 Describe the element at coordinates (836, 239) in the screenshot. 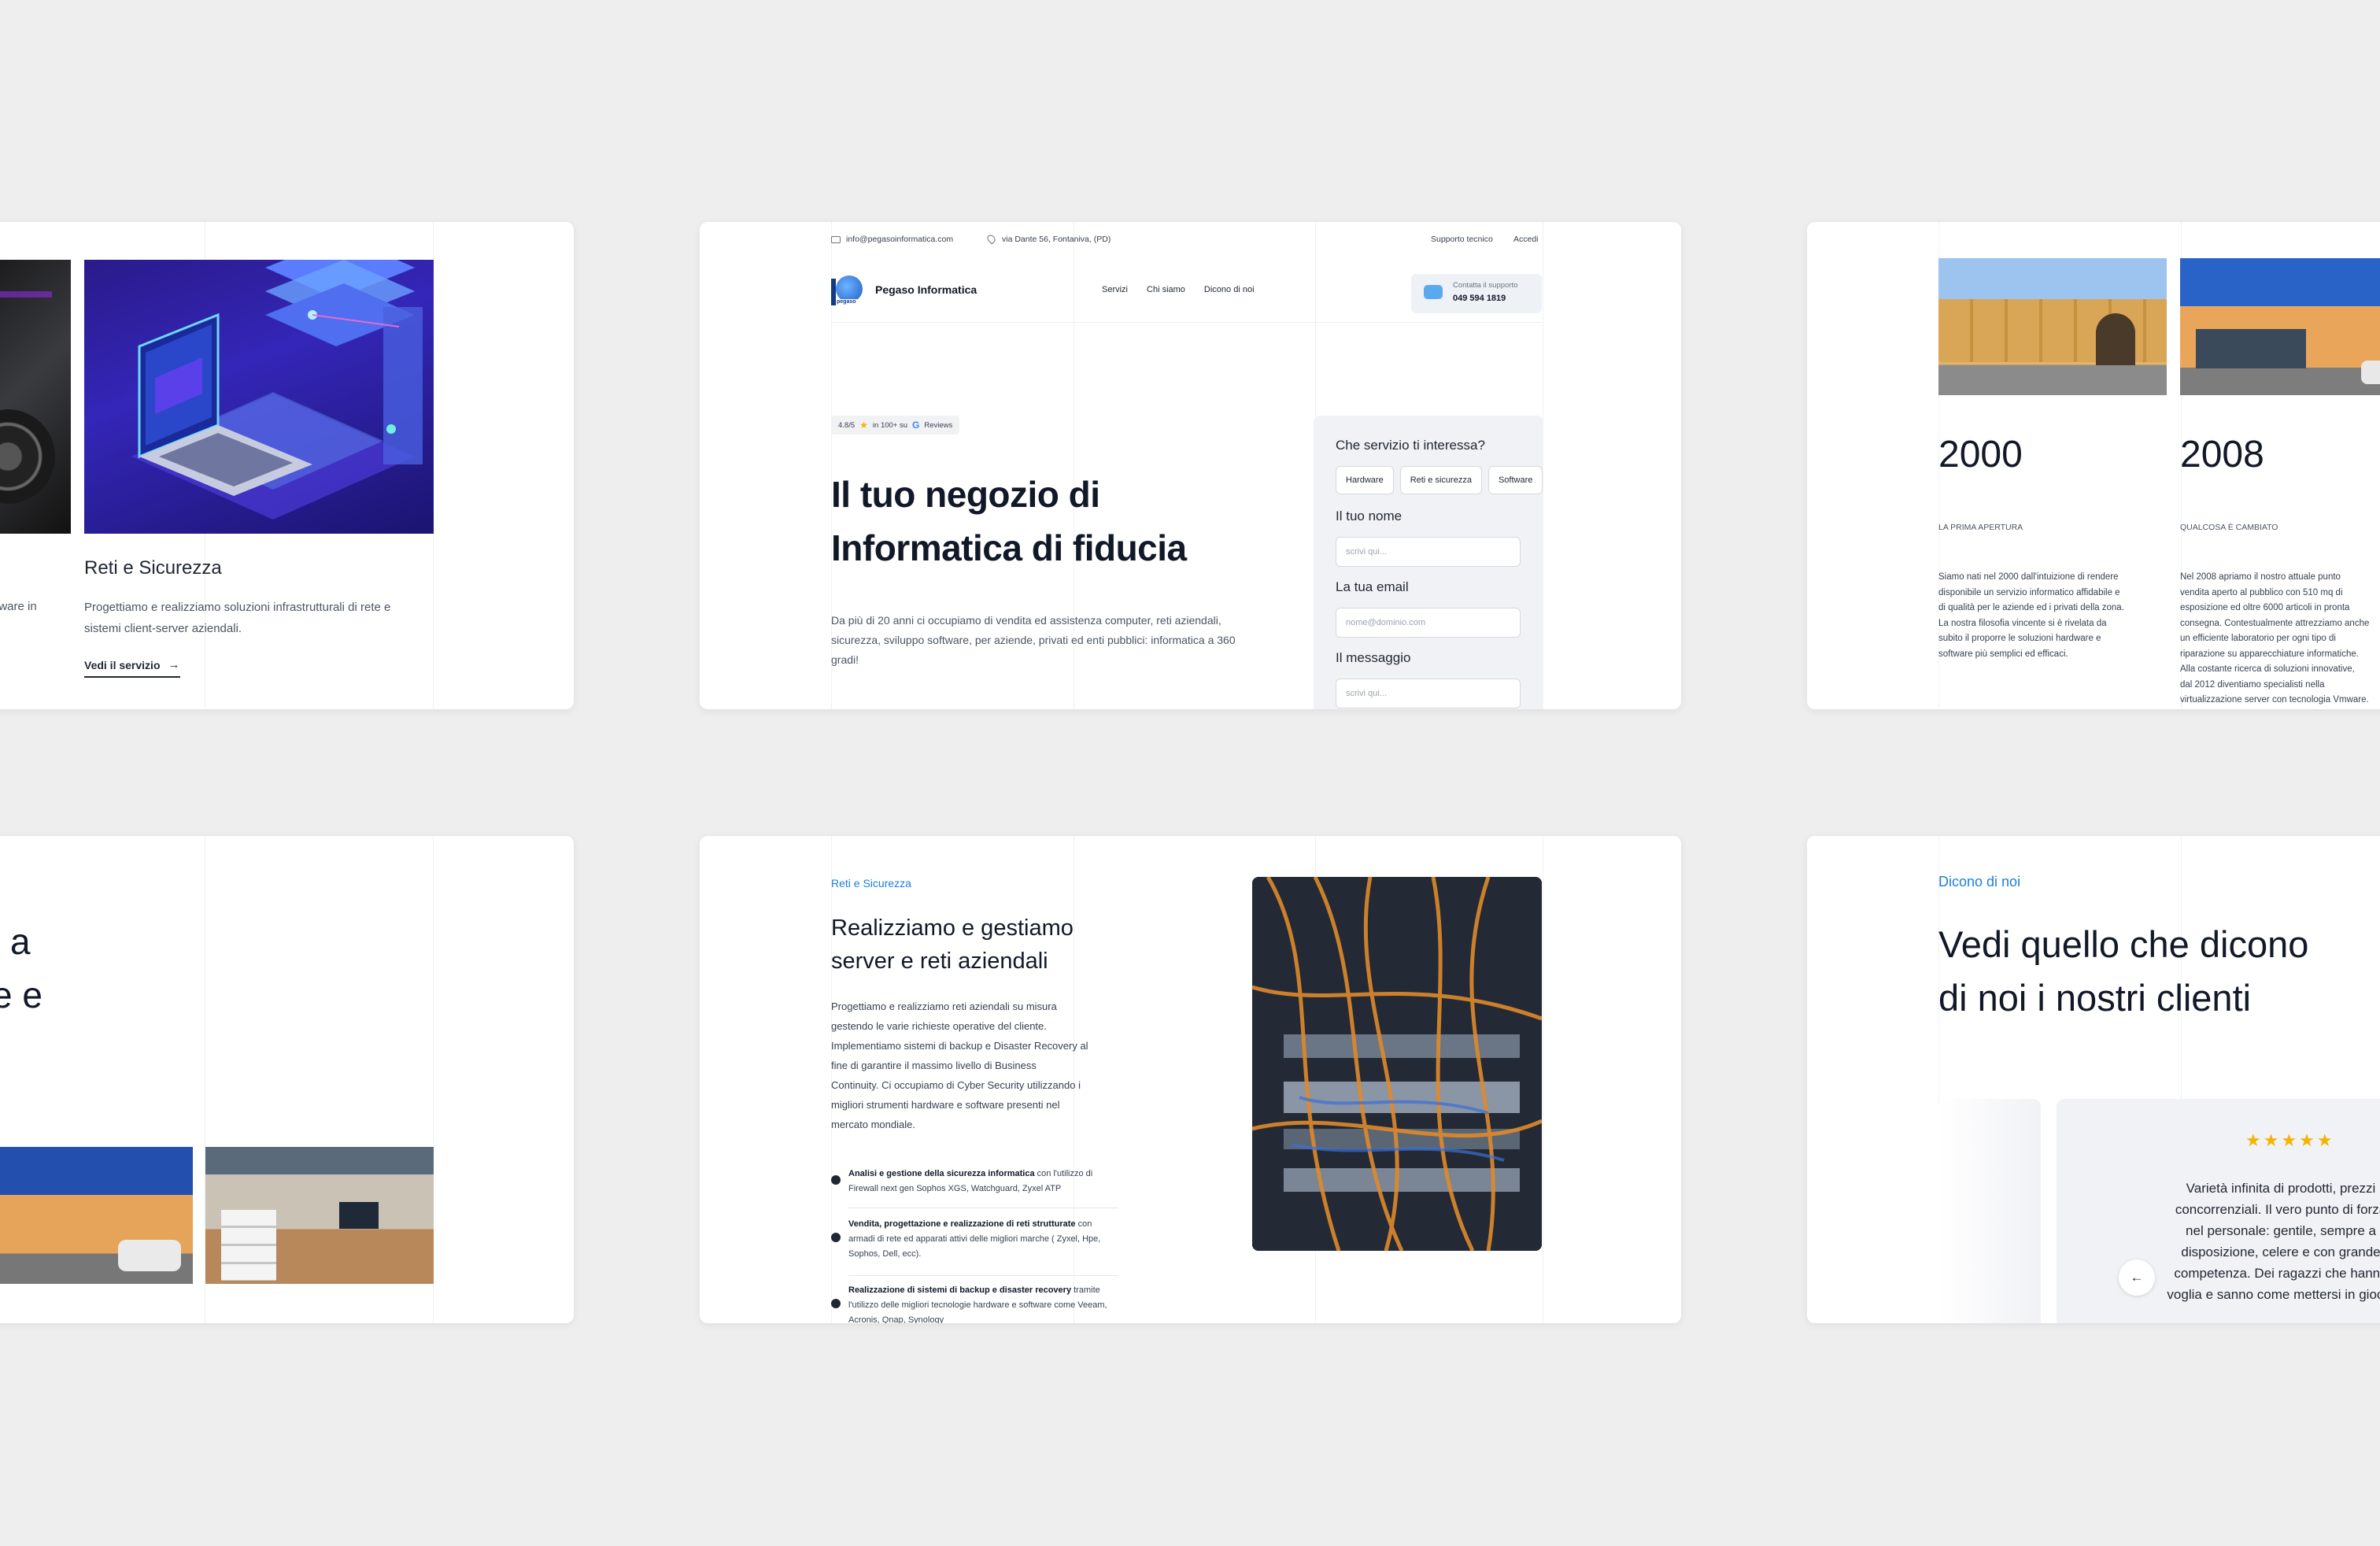

I see `email-icon` at that location.